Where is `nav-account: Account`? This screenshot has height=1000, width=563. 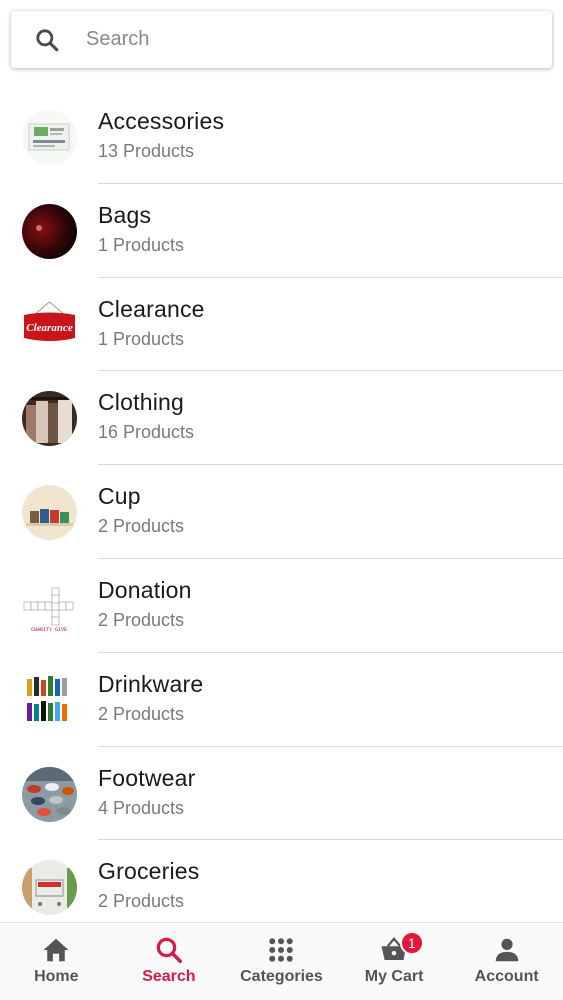
nav-account: Account is located at coordinates (506, 961).